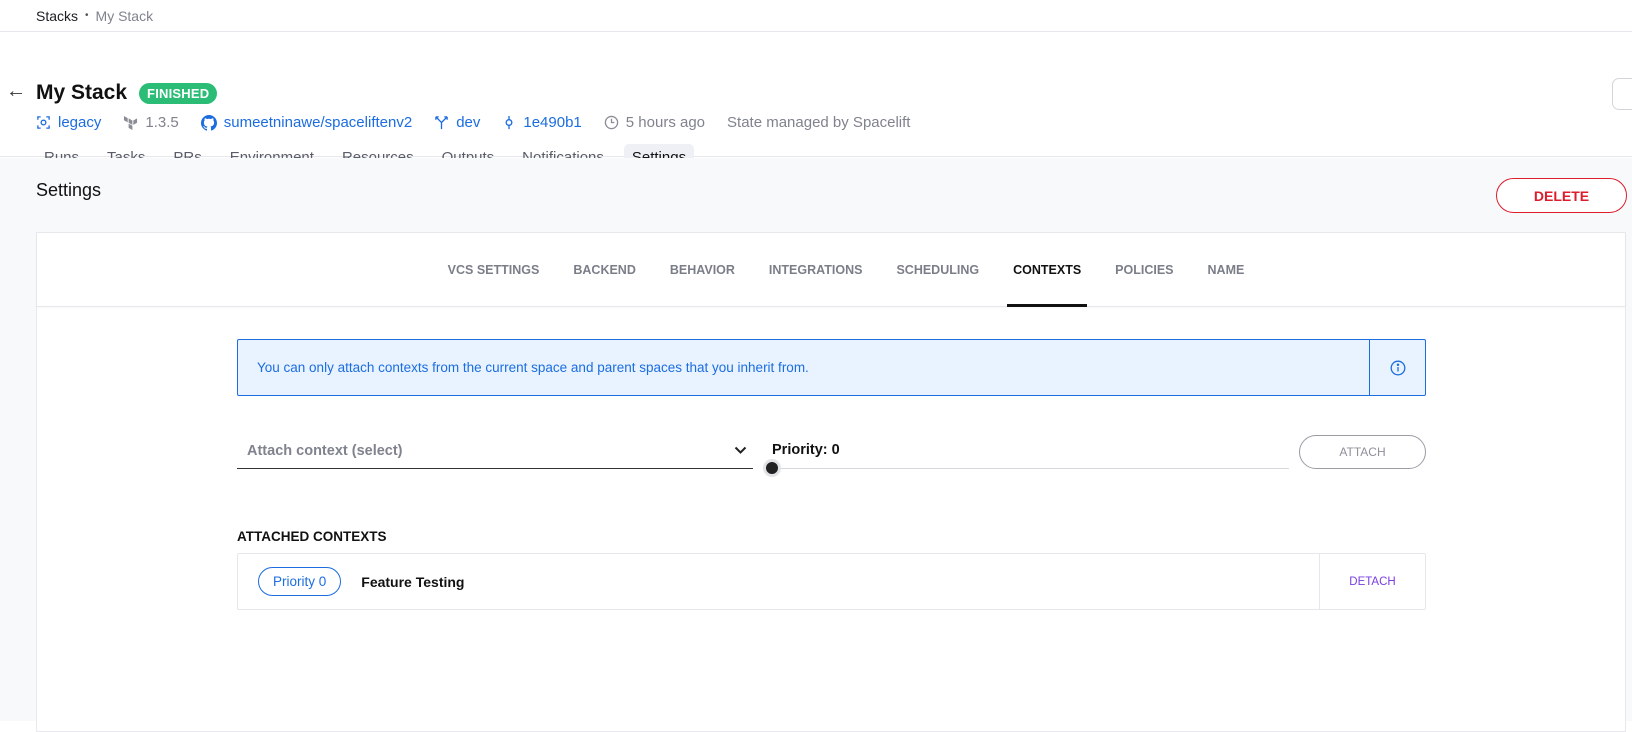 Image resolution: width=1632 pixels, height=732 pixels. Describe the element at coordinates (495, 451) in the screenshot. I see `attach-context-select: Attach context (select)` at that location.